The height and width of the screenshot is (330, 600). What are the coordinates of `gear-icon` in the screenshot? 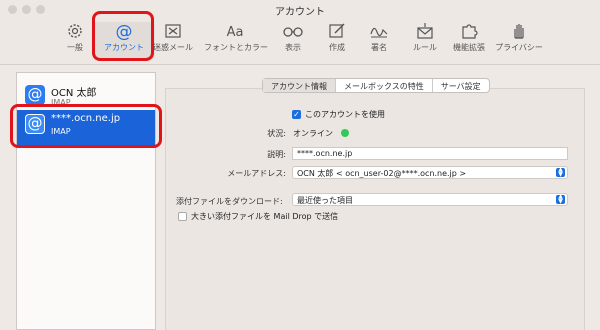 It's located at (75, 31).